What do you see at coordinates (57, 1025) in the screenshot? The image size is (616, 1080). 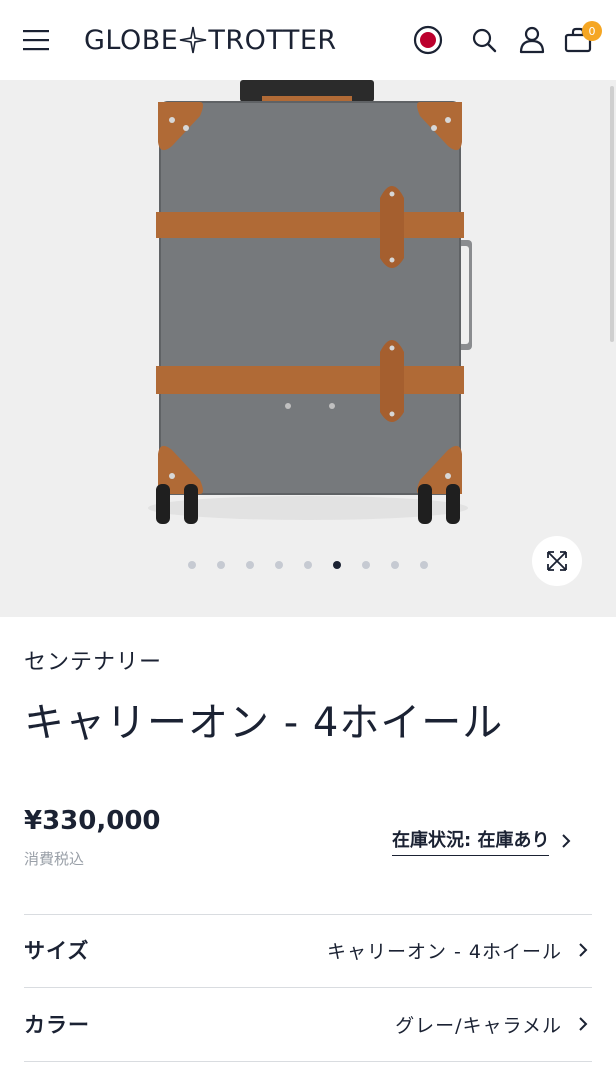 I see `color-label: カラー` at bounding box center [57, 1025].